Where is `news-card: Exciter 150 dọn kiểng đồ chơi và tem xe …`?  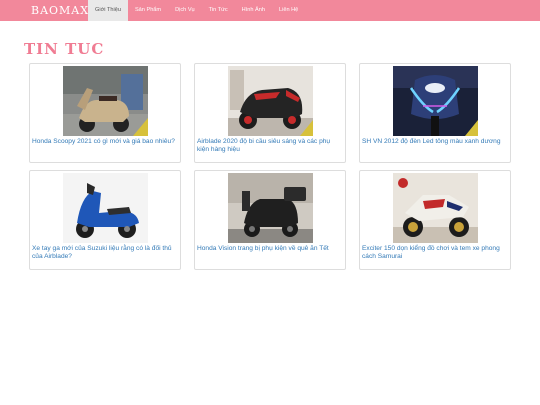
news-card: Exciter 150 dọn kiểng đồ chơi và tem xe … is located at coordinates (435, 220).